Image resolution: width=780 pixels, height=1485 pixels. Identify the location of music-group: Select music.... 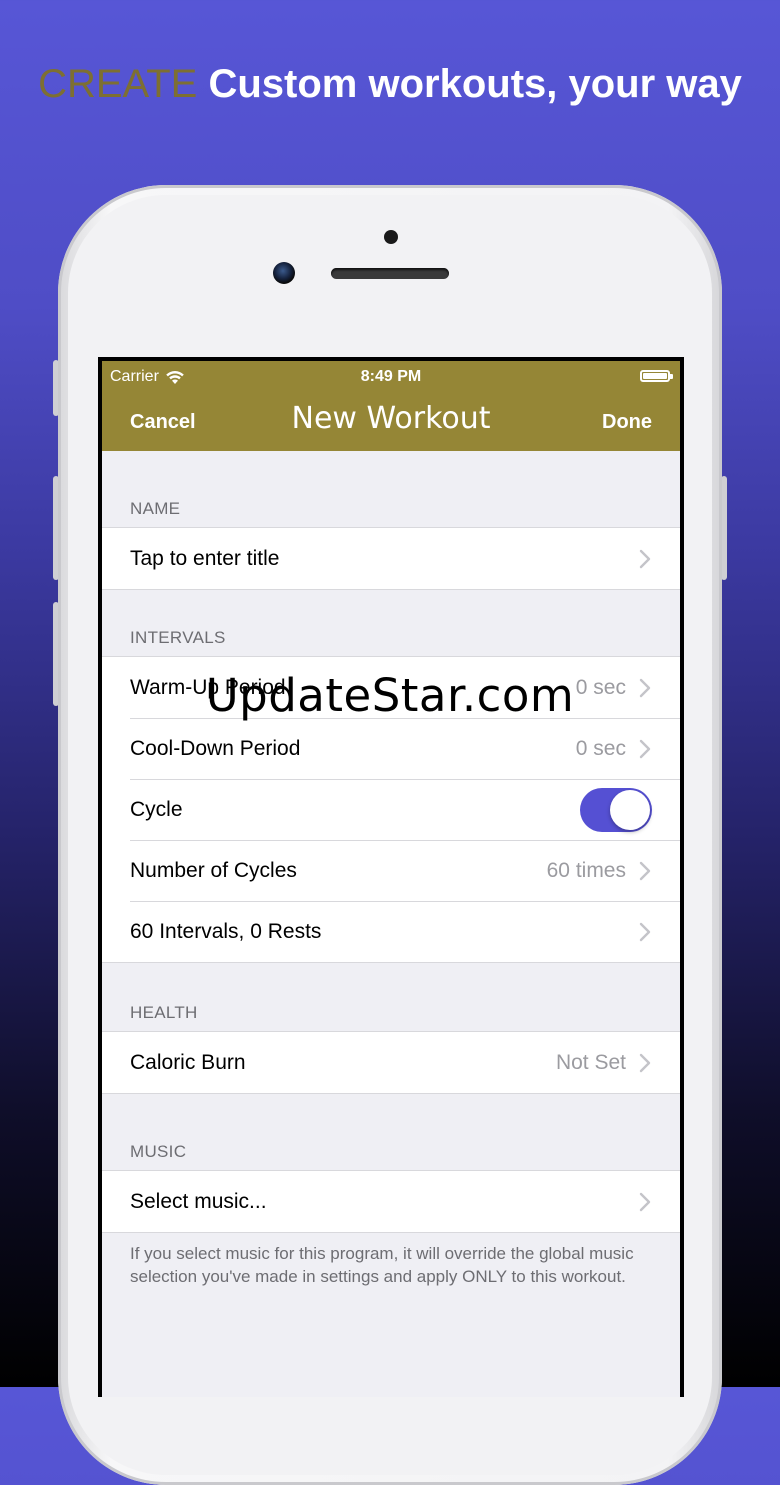
(391, 1201).